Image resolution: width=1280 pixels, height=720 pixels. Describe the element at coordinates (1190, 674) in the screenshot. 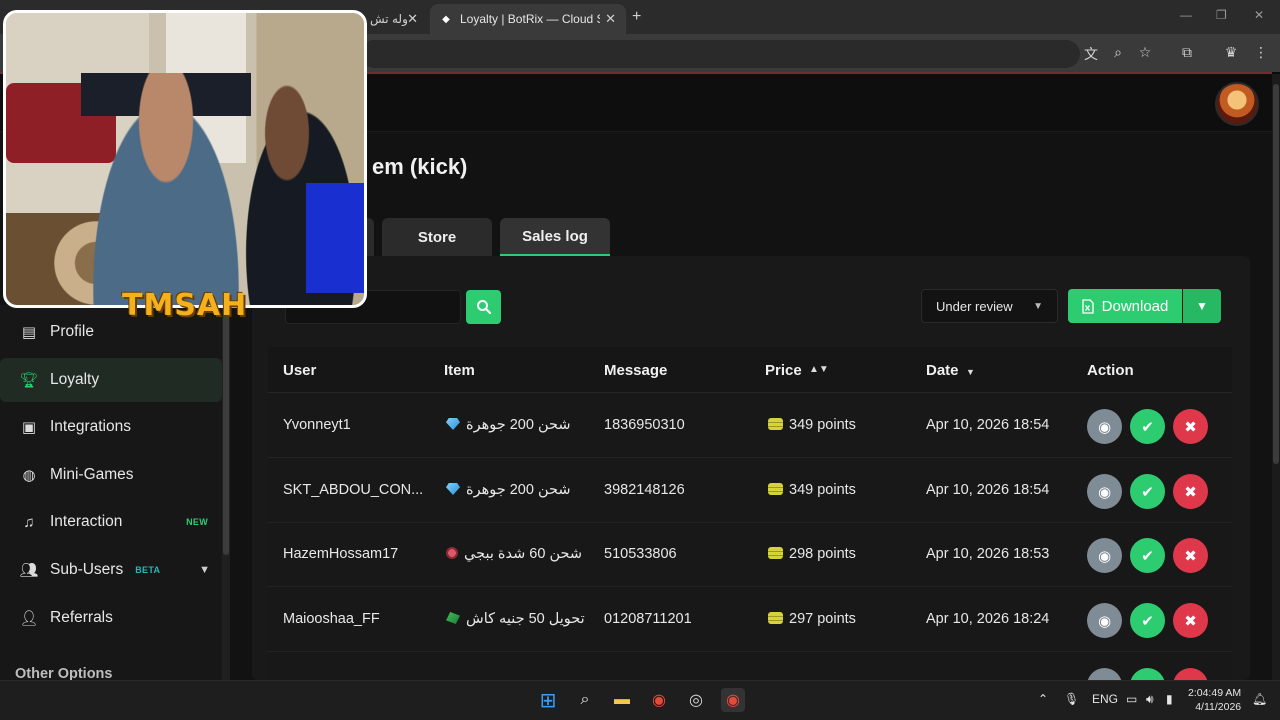

I see `reject-button` at that location.